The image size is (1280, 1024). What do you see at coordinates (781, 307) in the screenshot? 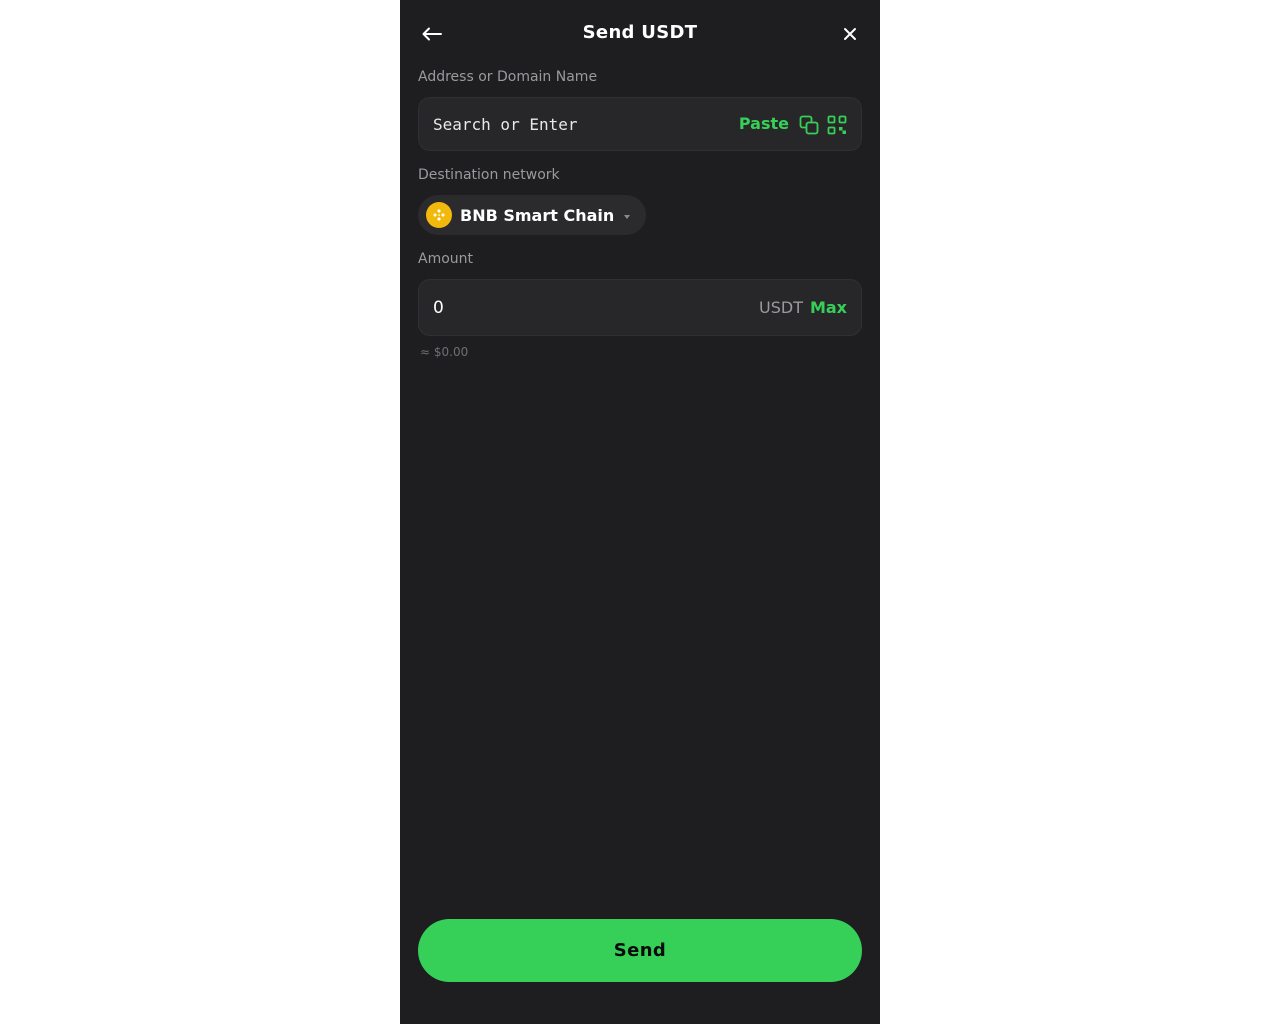
I see `currency-label: USDT` at bounding box center [781, 307].